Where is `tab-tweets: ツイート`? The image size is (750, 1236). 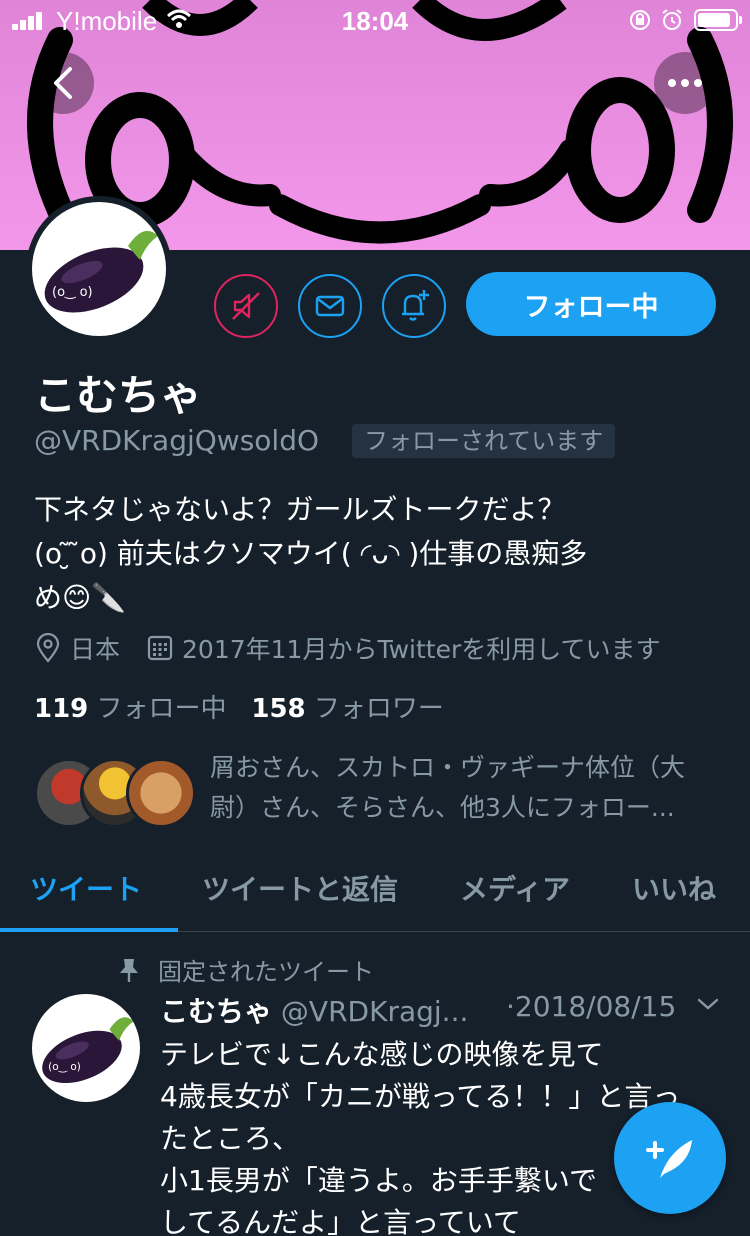 tab-tweets: ツイート is located at coordinates (86, 888).